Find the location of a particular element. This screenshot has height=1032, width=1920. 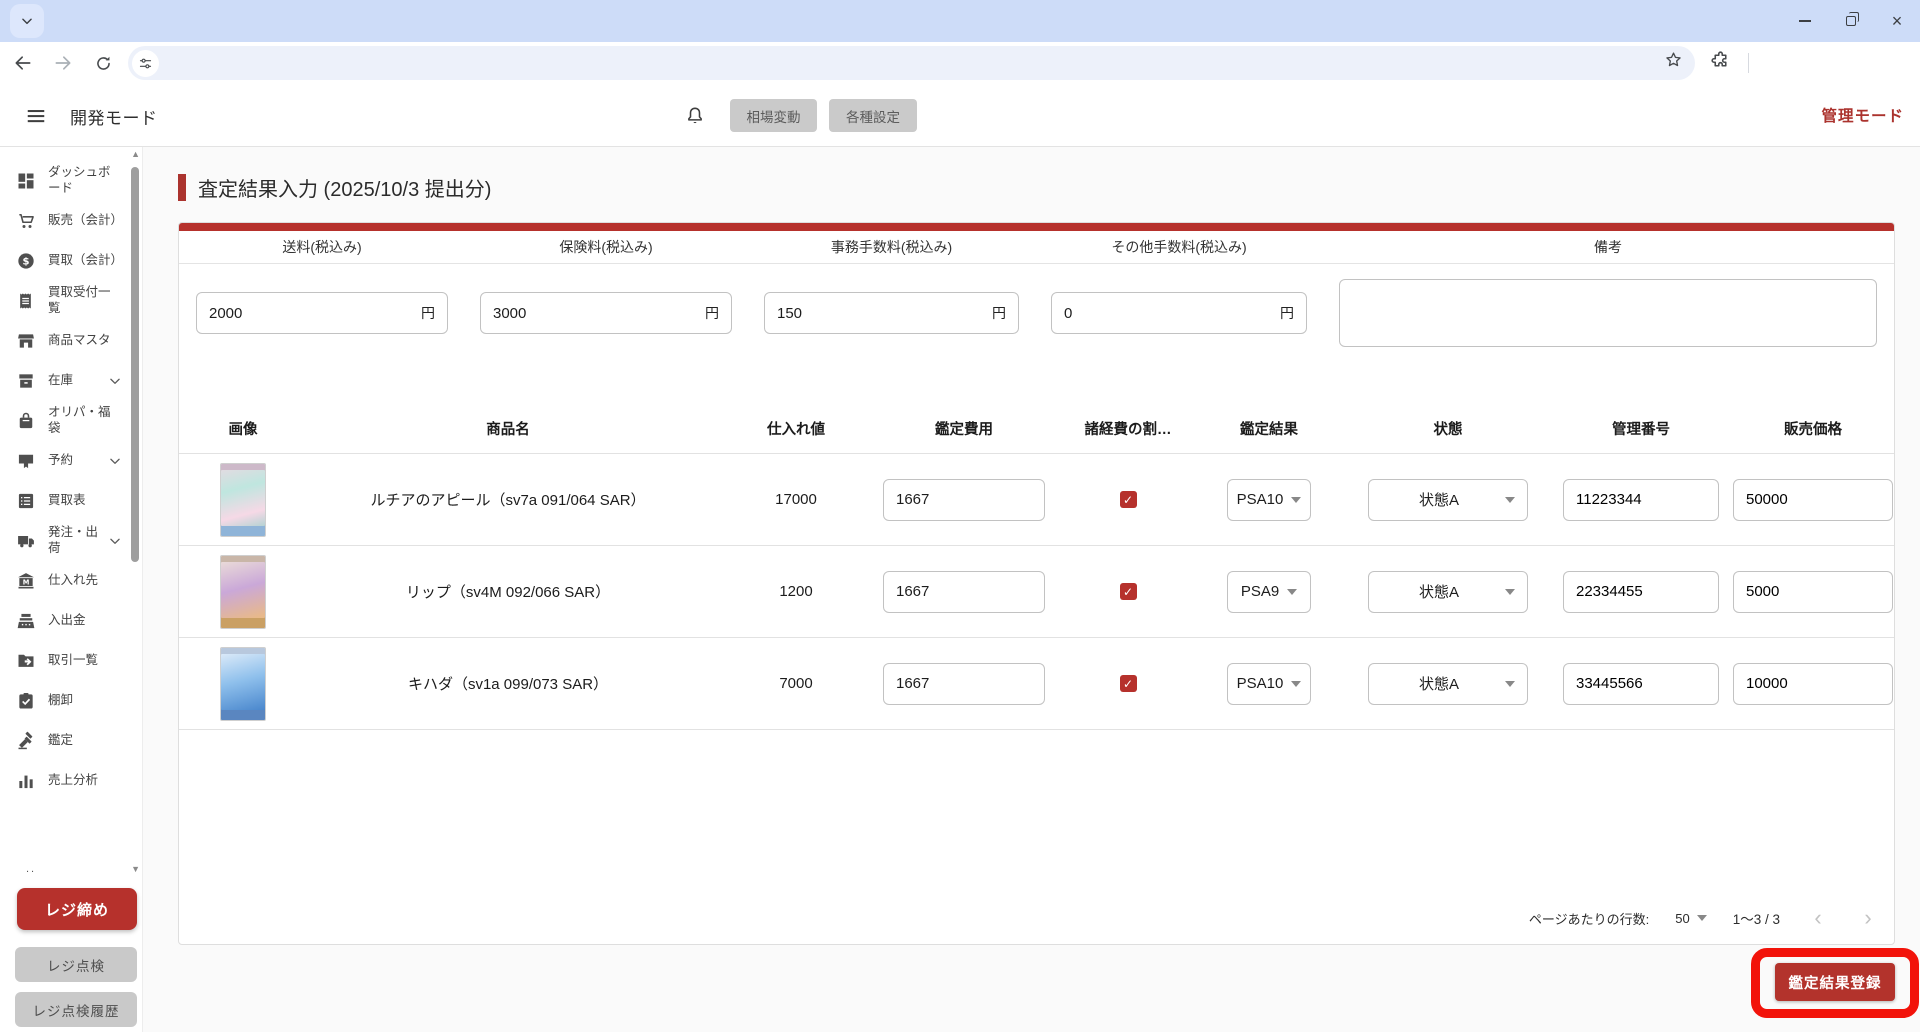

table-row: キハダ（sv1a 099/073 SAR） 7000 ✓ PSA10 状態A is located at coordinates (1036, 684).